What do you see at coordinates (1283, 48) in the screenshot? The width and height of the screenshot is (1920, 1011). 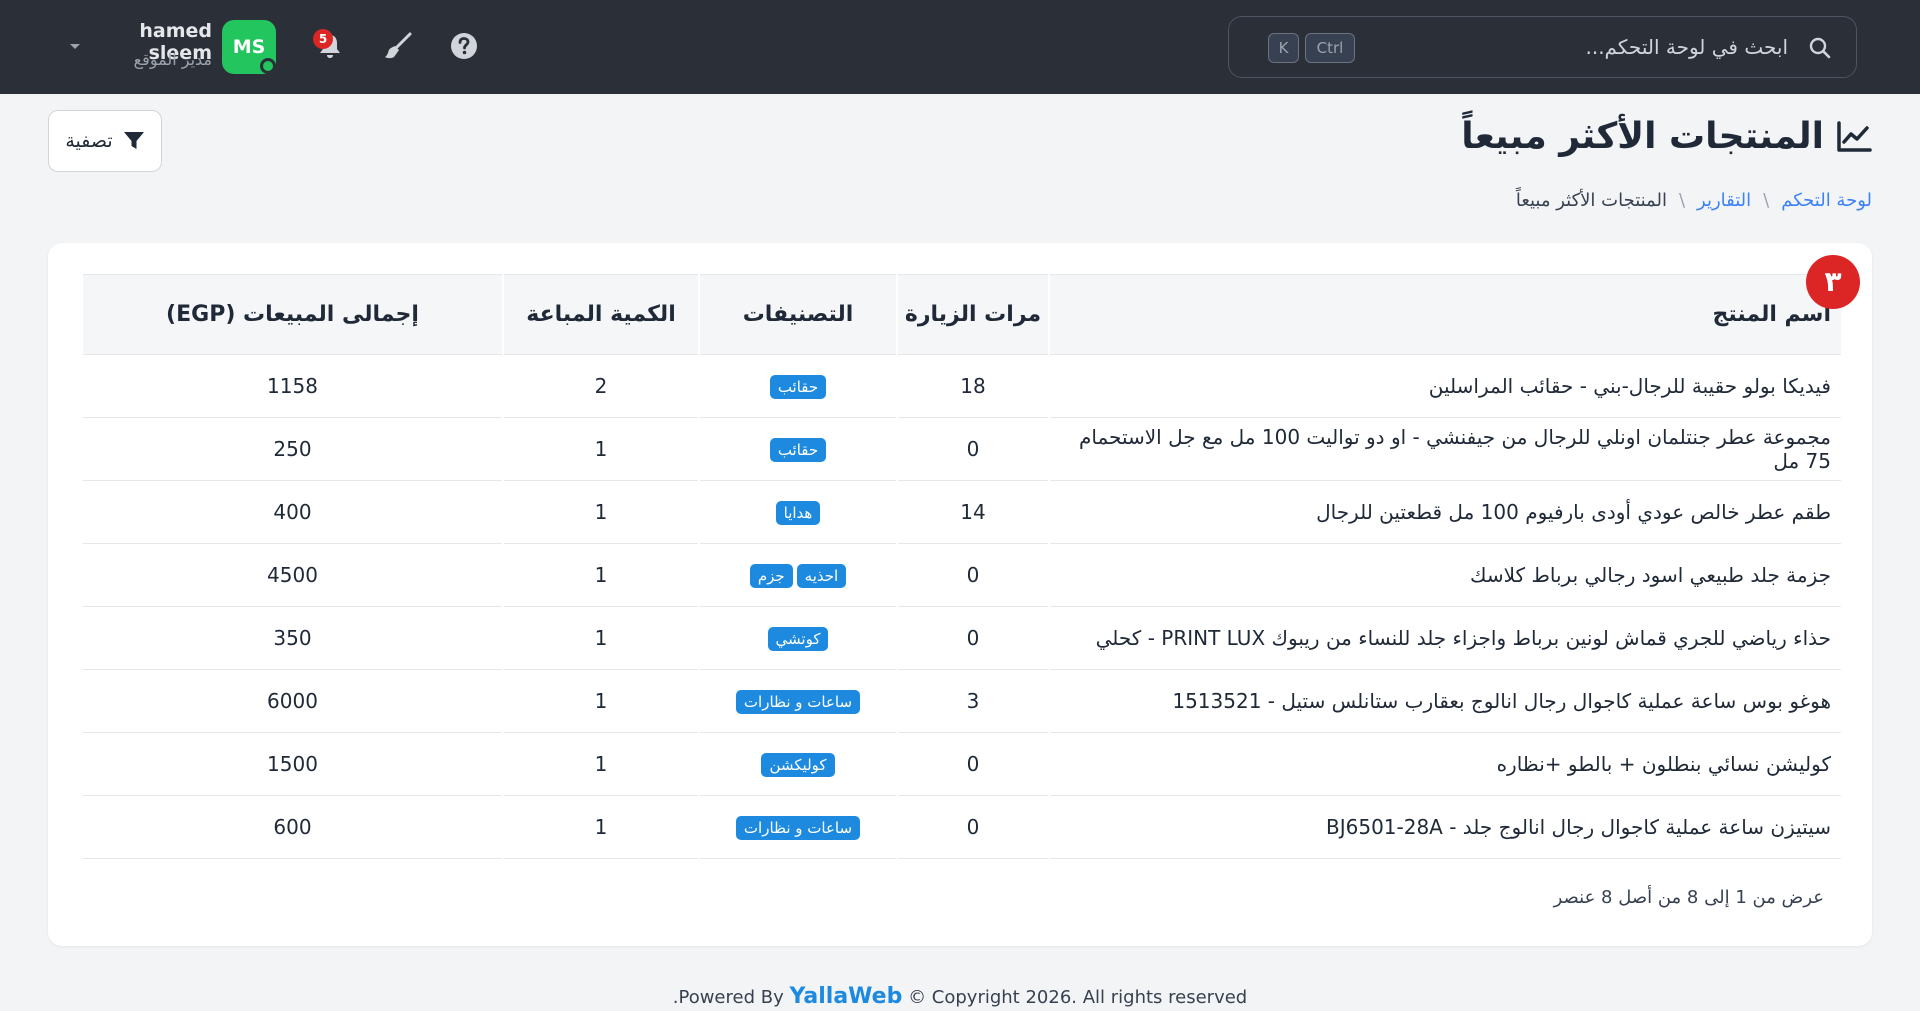 I see `kbd-k: K` at bounding box center [1283, 48].